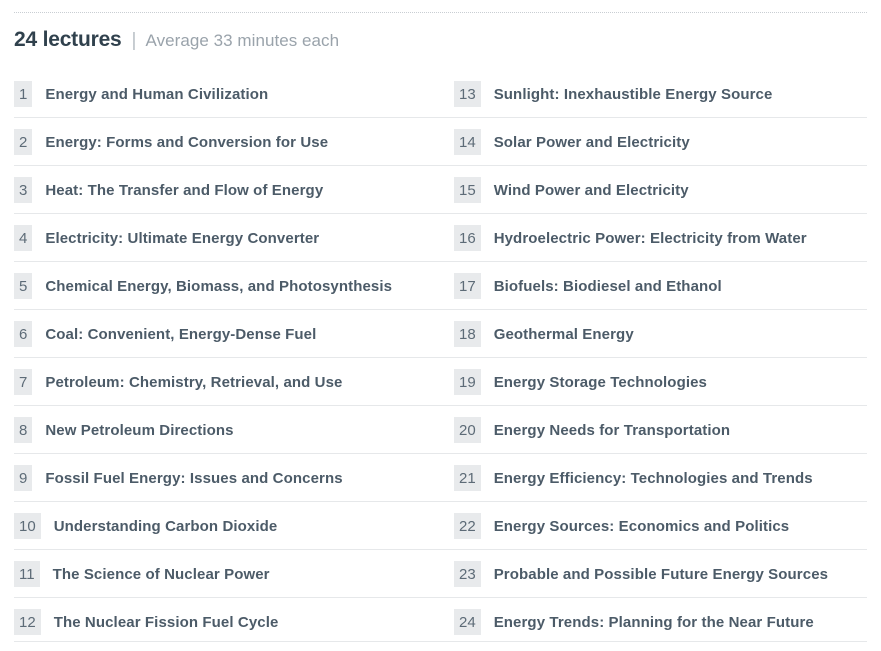 The height and width of the screenshot is (651, 881). Describe the element at coordinates (612, 430) in the screenshot. I see `lecture-title: Energy Needs for Transportation` at that location.